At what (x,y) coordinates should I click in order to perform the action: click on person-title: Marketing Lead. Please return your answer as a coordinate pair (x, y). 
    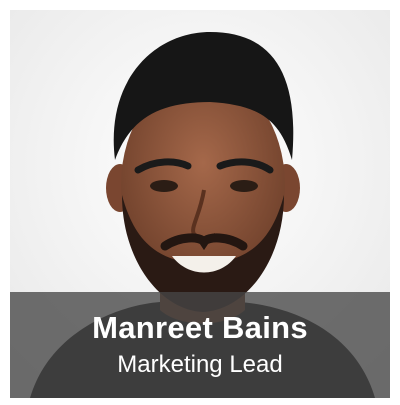
    Looking at the image, I should click on (200, 364).